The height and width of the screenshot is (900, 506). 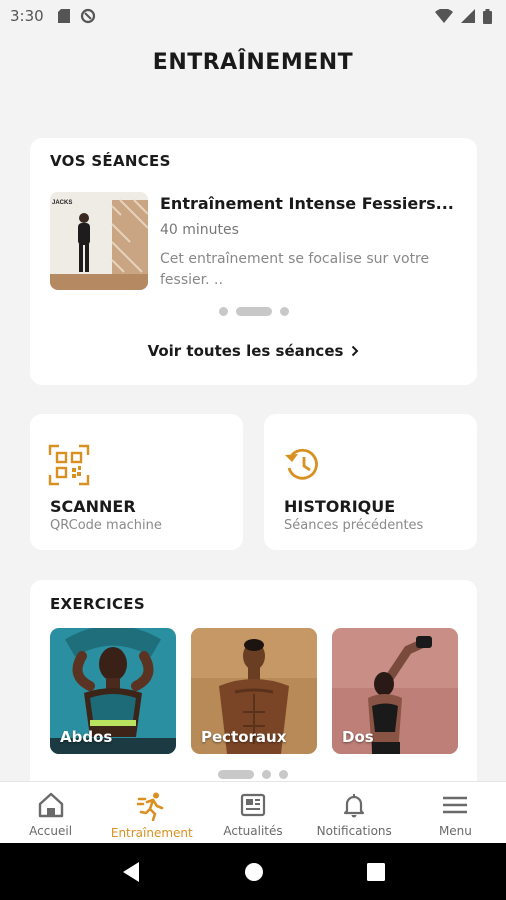 I want to click on nav-label: Accueil, so click(x=51, y=831).